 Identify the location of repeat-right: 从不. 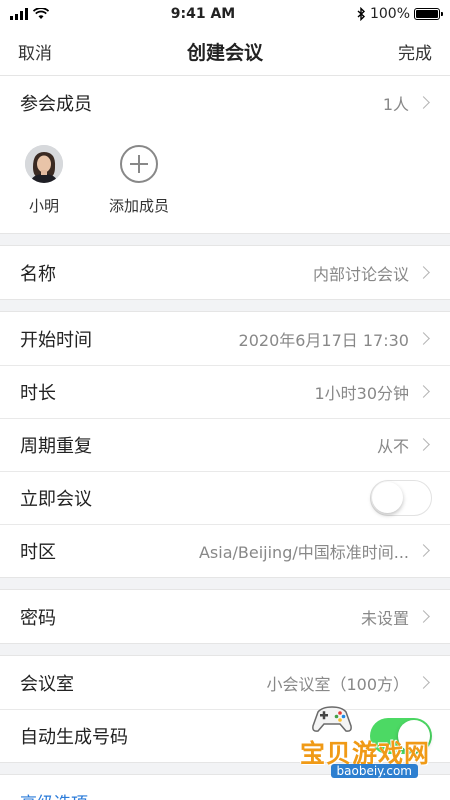
(404, 445).